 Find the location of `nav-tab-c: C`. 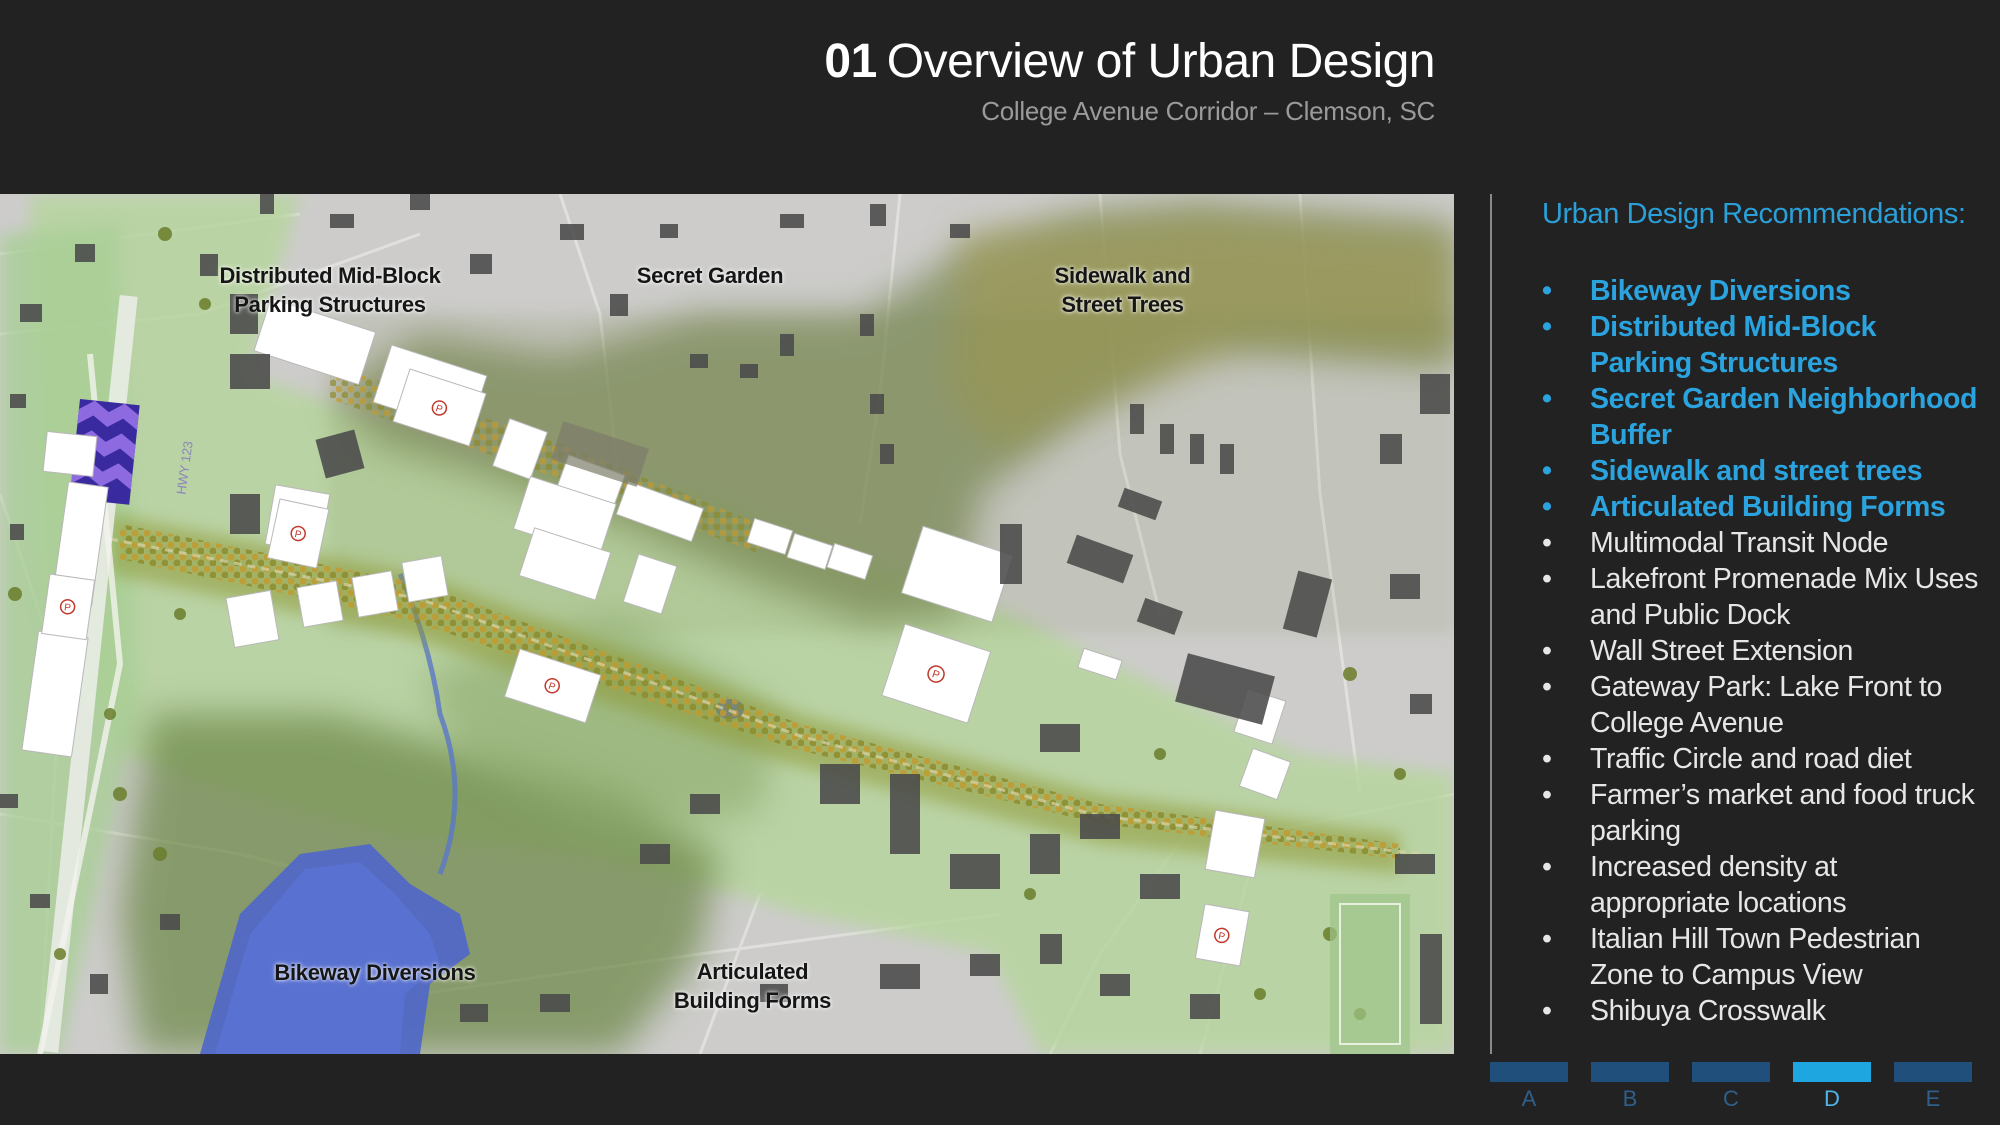

nav-tab-c: C is located at coordinates (1731, 1092).